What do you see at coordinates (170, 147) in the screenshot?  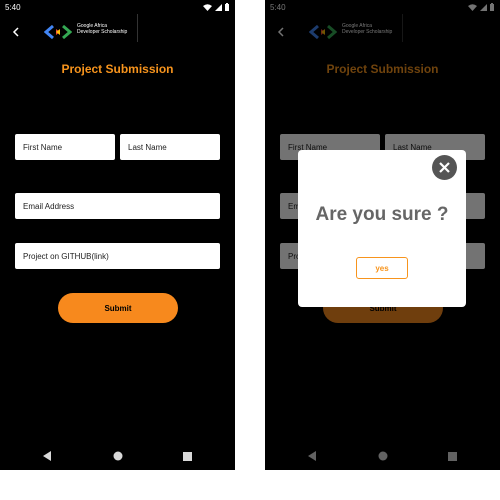 I see `last-name-field: Last Name` at bounding box center [170, 147].